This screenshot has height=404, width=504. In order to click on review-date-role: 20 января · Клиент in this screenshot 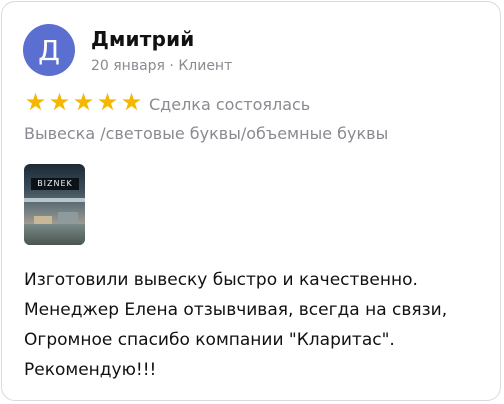, I will do `click(162, 66)`.